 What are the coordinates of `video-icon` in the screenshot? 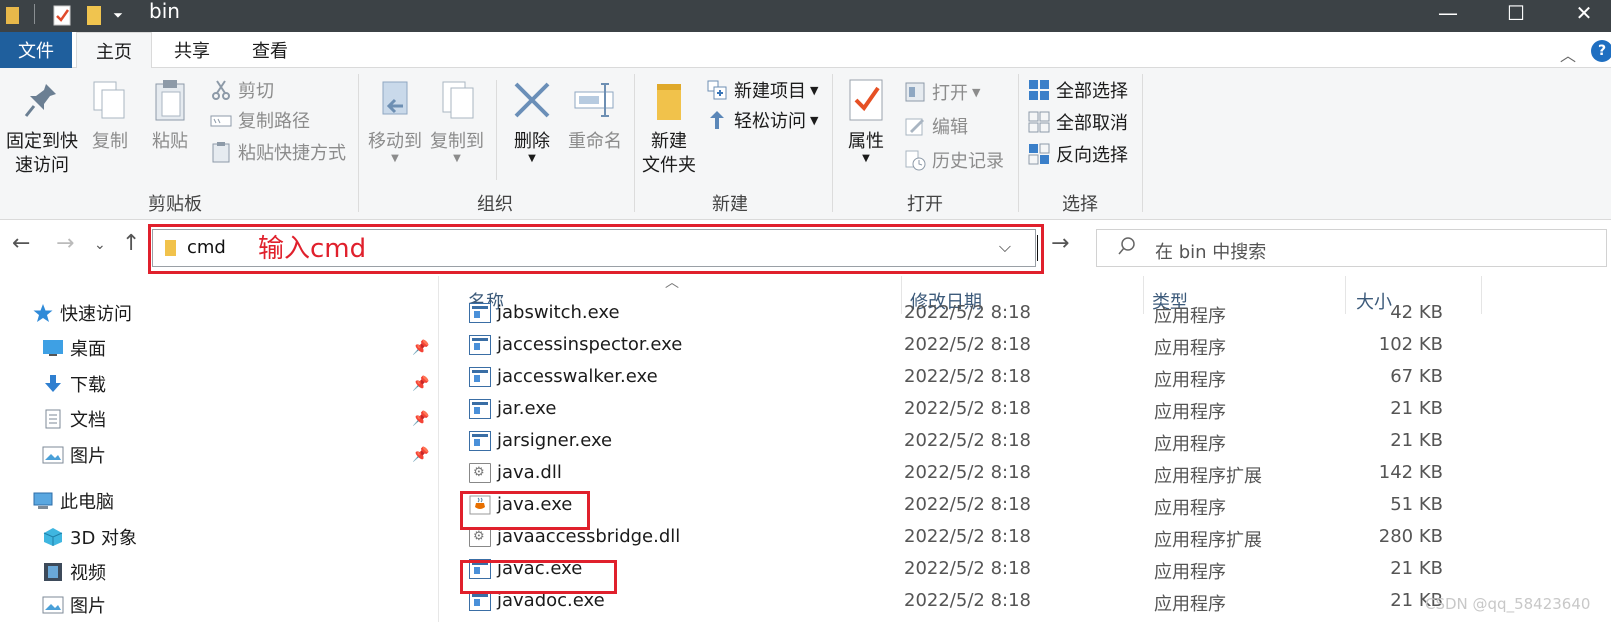 It's located at (53, 572).